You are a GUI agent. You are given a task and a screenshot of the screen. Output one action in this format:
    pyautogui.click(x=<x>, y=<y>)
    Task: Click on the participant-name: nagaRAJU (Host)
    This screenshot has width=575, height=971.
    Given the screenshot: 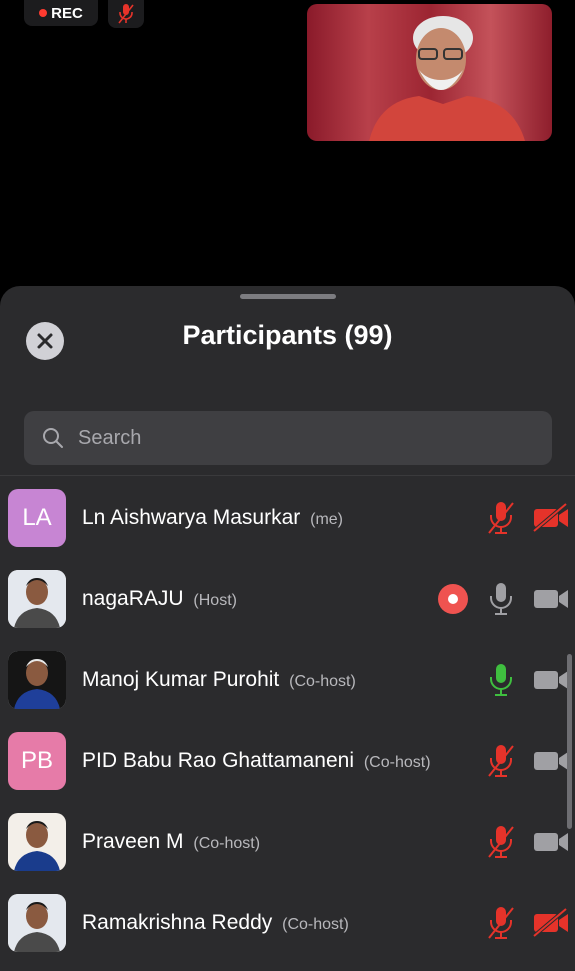 What is the action you would take?
    pyautogui.click(x=159, y=599)
    